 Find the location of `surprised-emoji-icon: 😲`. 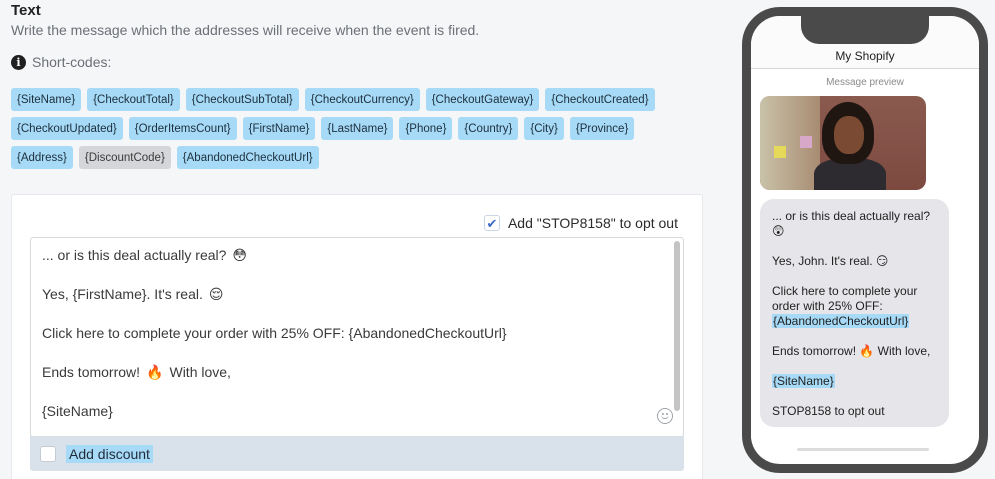

surprised-emoji-icon: 😲 is located at coordinates (778, 231).